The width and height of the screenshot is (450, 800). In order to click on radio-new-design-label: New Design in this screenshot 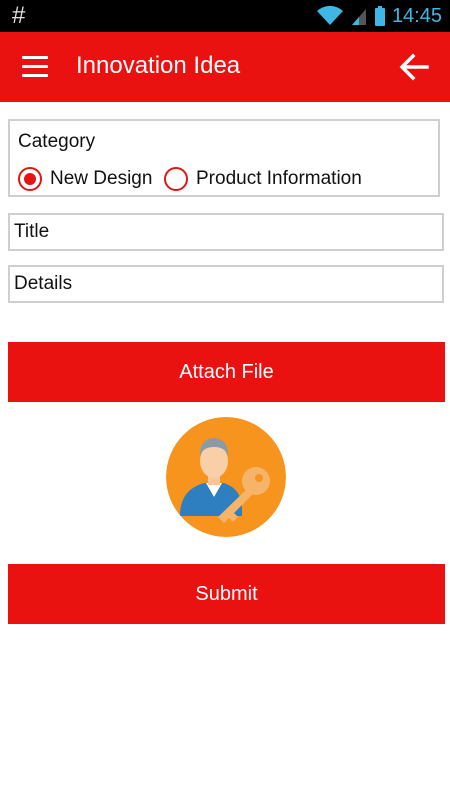, I will do `click(101, 178)`.